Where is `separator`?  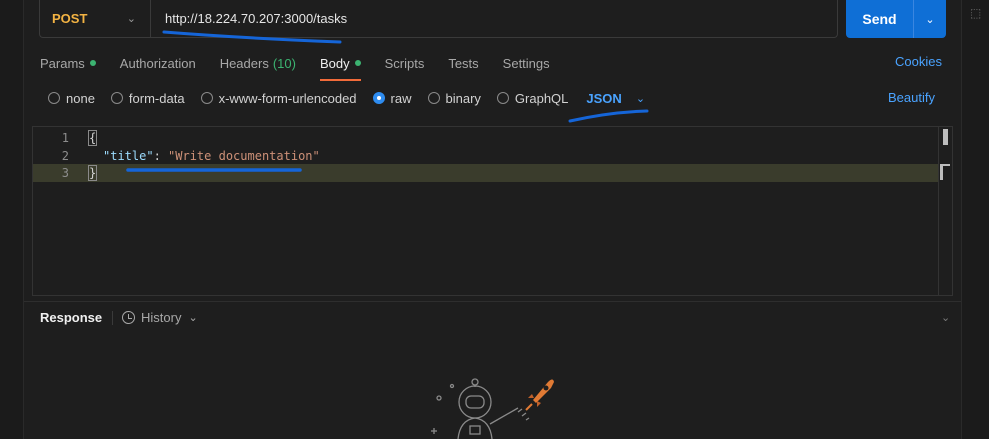 separator is located at coordinates (112, 318).